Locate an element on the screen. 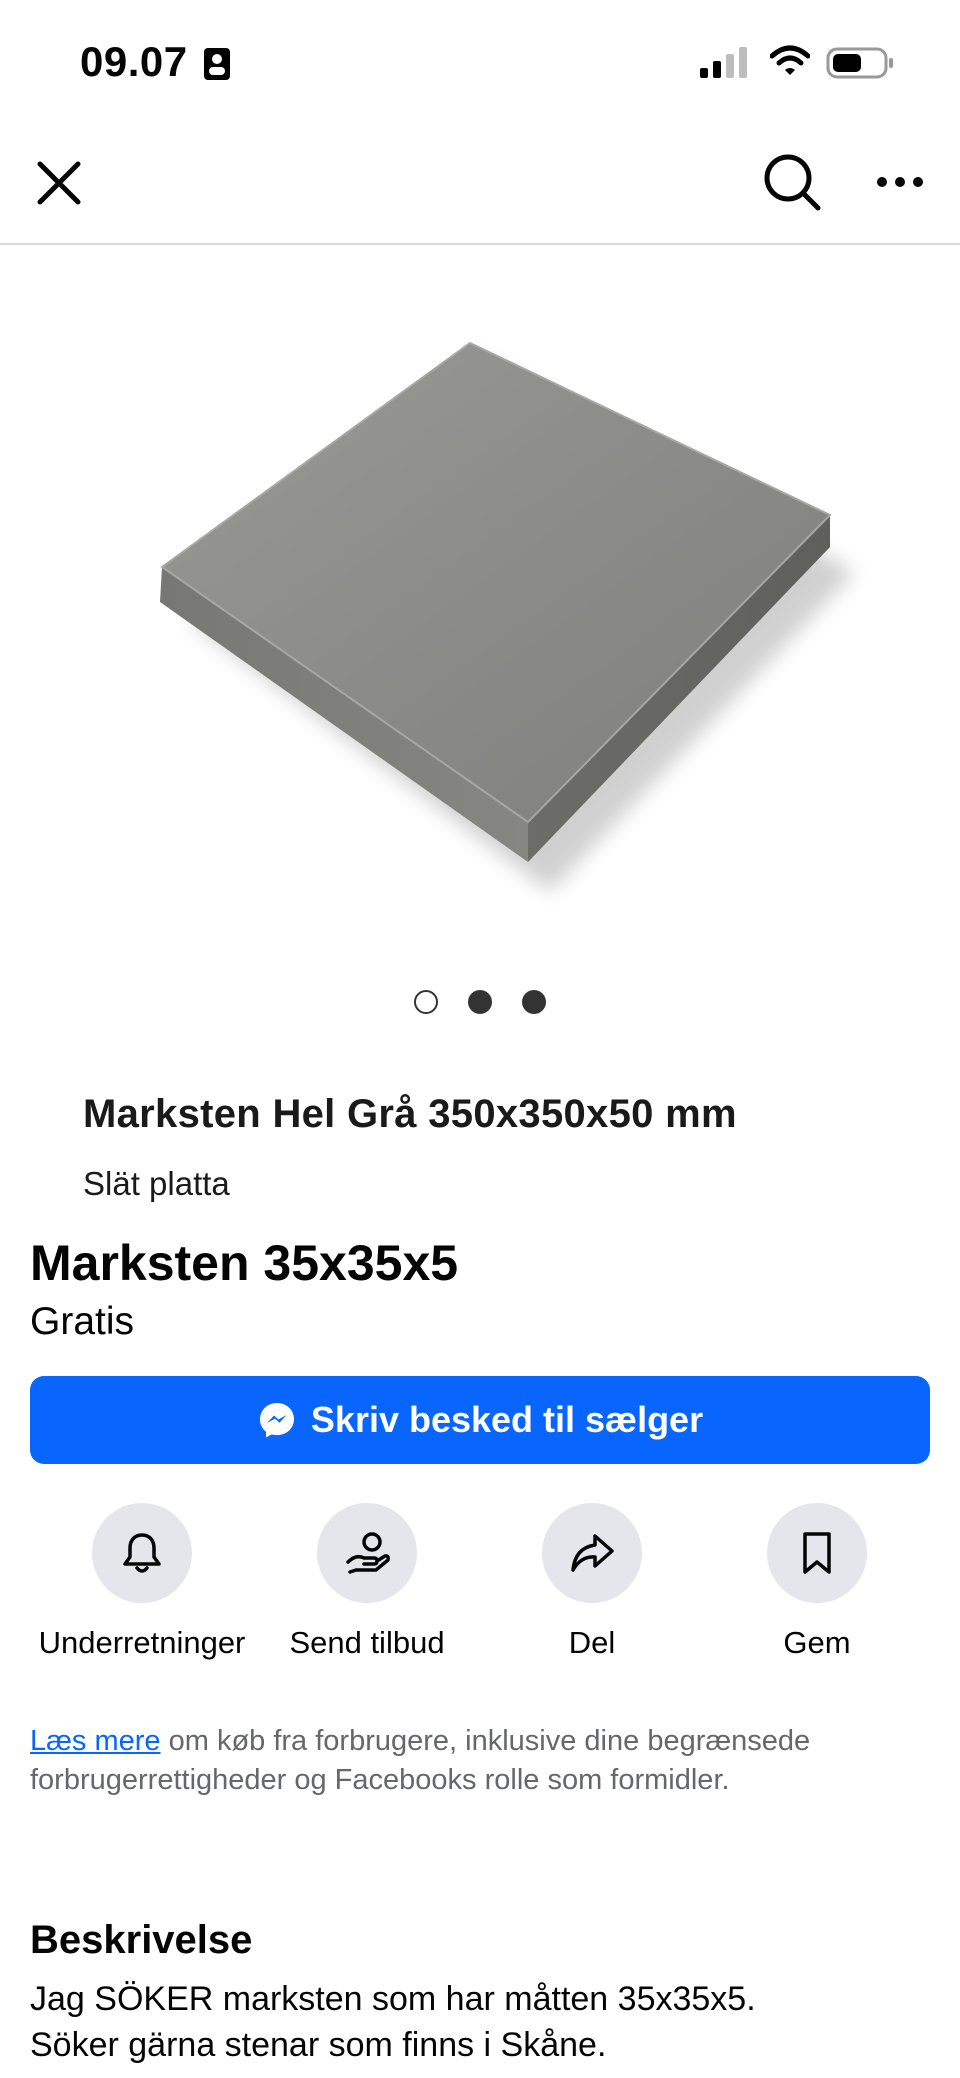 This screenshot has height=2078, width=960. share-action-circle is located at coordinates (592, 1553).